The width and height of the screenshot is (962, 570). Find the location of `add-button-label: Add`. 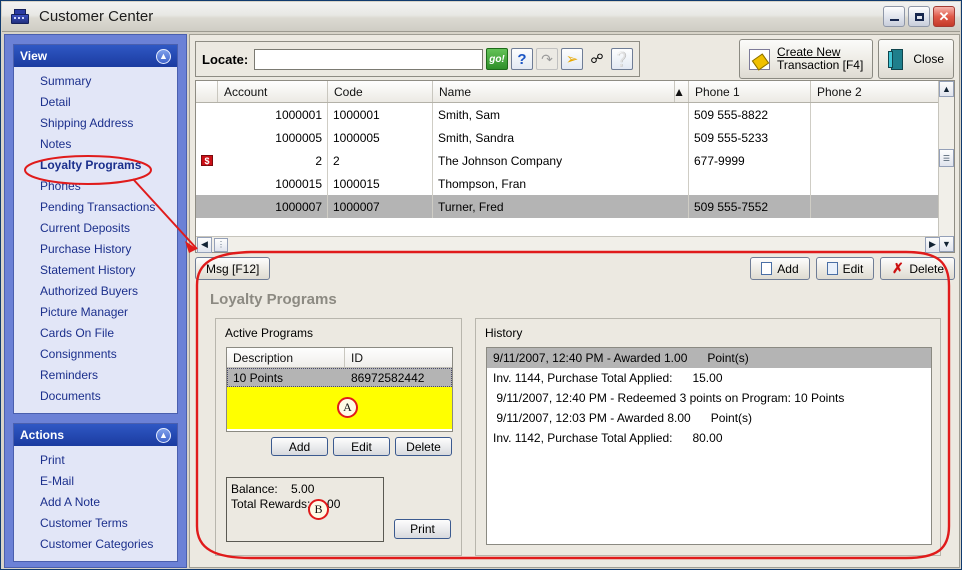

add-button-label: Add is located at coordinates (788, 268).